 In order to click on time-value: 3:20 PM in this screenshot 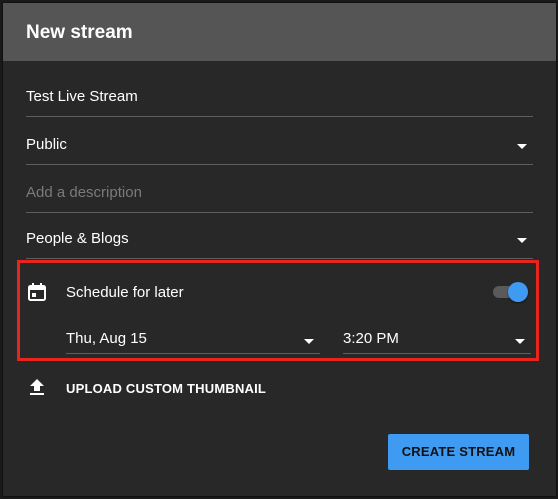, I will do `click(371, 338)`.